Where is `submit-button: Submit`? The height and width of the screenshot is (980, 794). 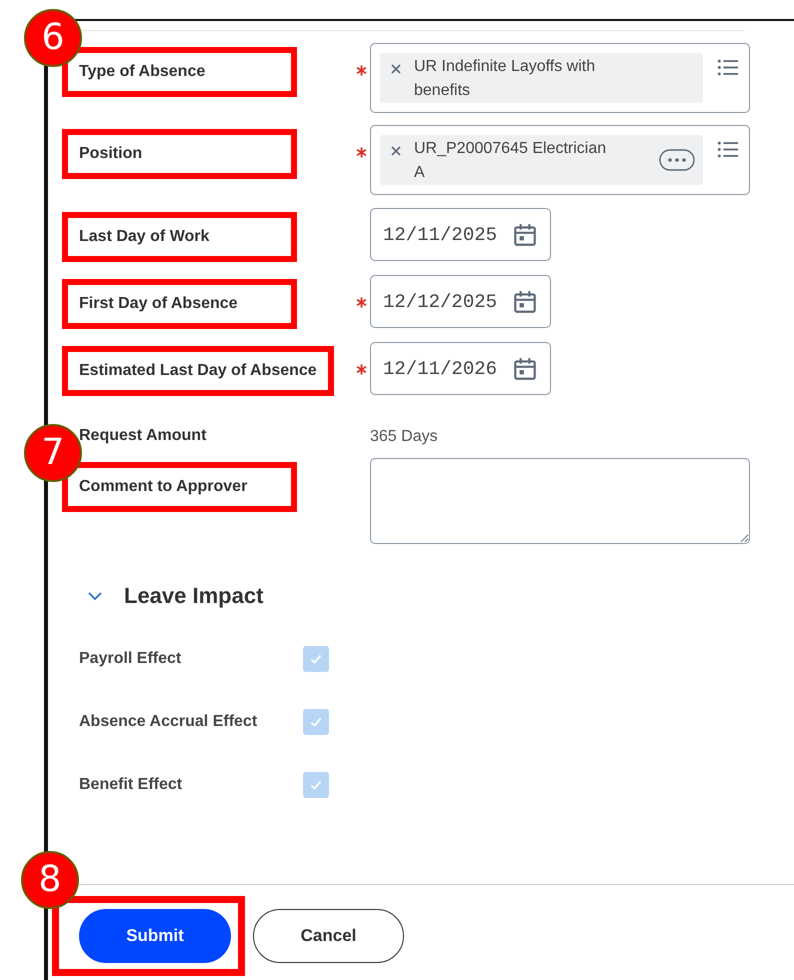 submit-button: Submit is located at coordinates (155, 936).